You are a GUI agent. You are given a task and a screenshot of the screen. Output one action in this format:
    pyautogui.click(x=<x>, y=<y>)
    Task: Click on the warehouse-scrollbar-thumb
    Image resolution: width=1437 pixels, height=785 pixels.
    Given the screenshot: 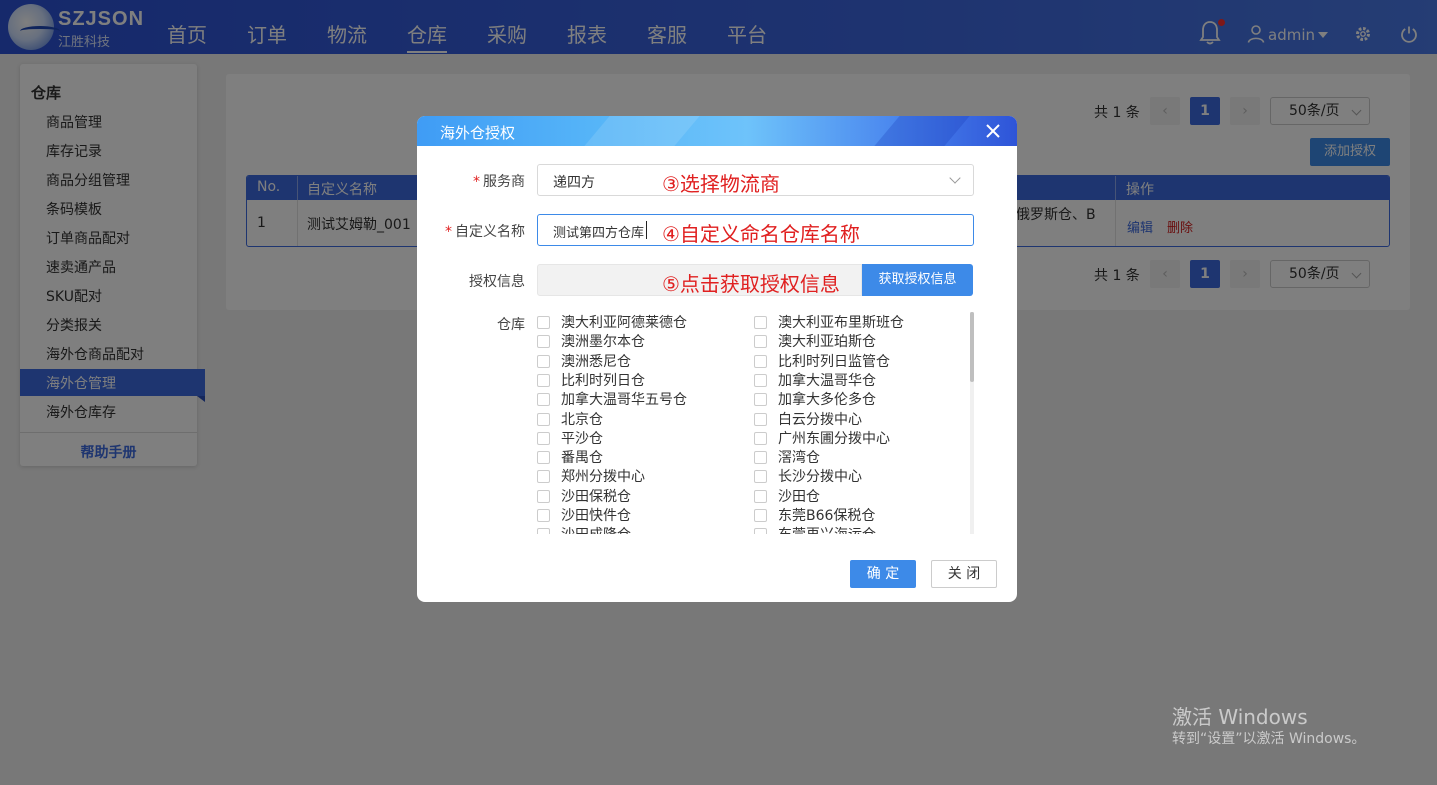 What is the action you would take?
    pyautogui.click(x=972, y=347)
    